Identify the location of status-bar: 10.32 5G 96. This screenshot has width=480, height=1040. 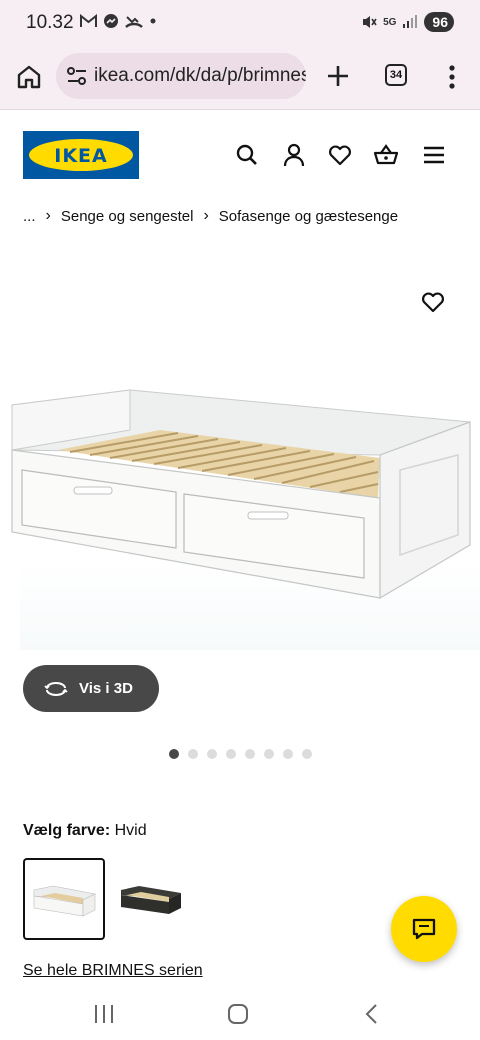
(240, 24).